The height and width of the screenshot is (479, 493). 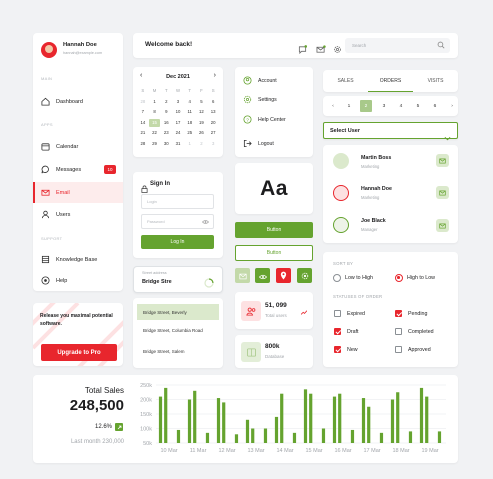 What do you see at coordinates (333, 106) in the screenshot?
I see `prev-page-button: ‹` at bounding box center [333, 106].